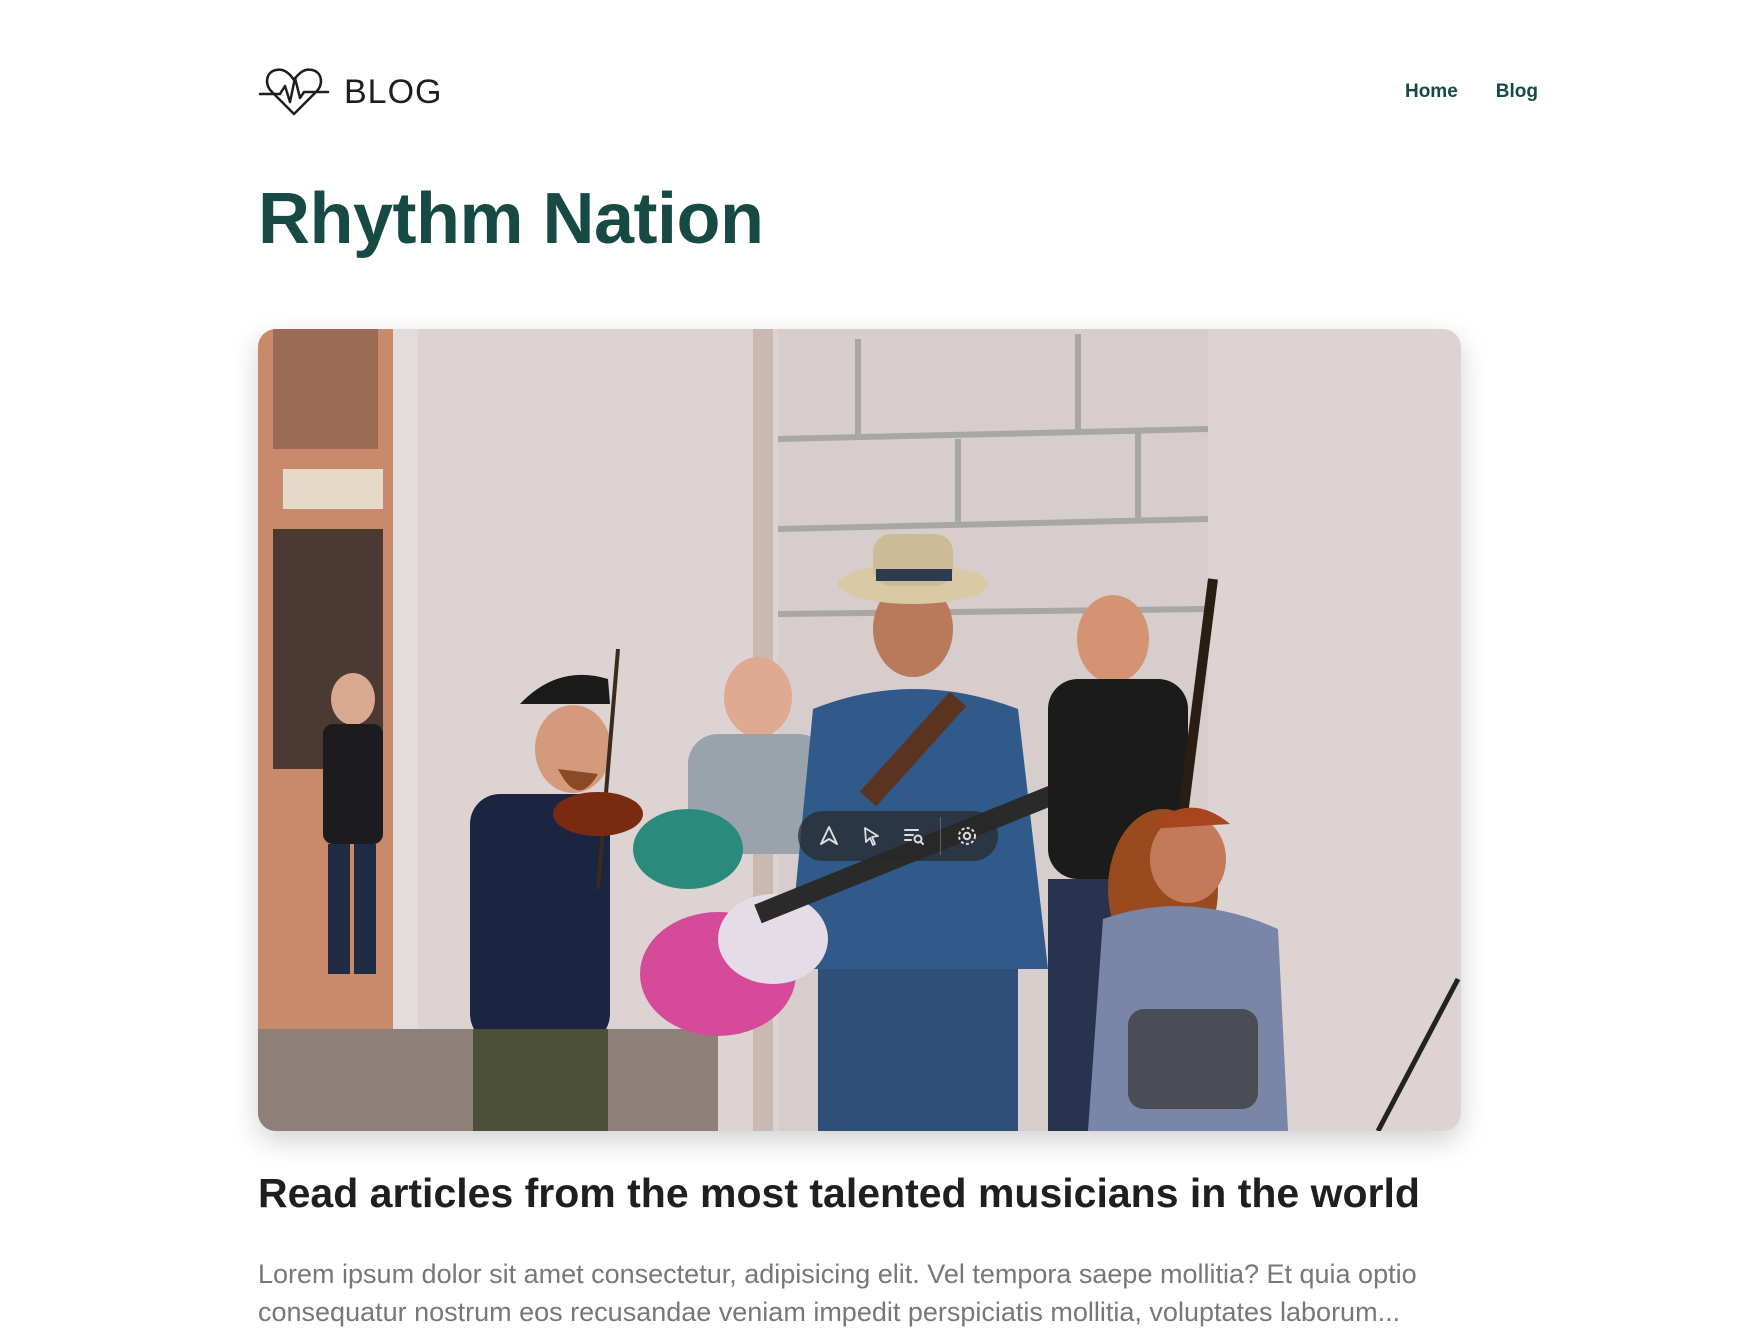 The width and height of the screenshot is (1755, 1330). What do you see at coordinates (1471, 92) in the screenshot?
I see `main-nav: Home Blog` at bounding box center [1471, 92].